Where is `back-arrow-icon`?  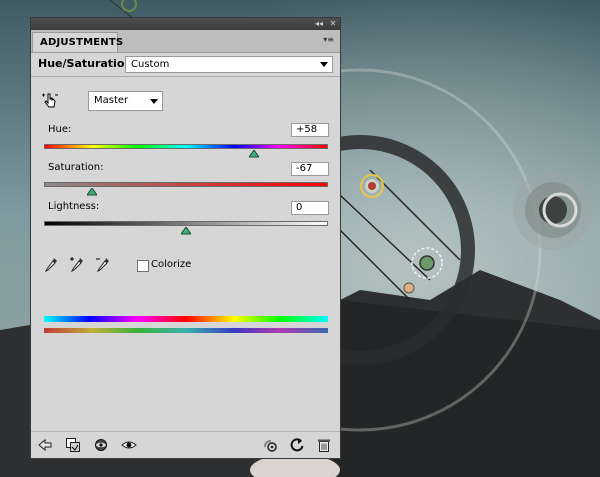
back-arrow-icon is located at coordinates (45, 445).